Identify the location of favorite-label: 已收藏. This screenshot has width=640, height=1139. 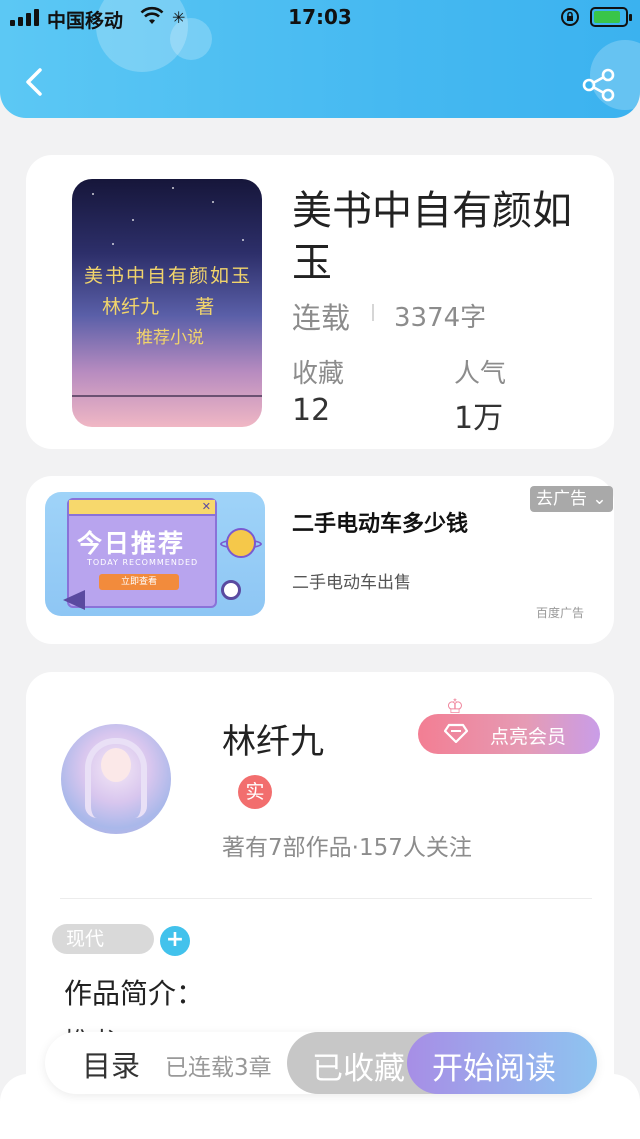
(358, 1069).